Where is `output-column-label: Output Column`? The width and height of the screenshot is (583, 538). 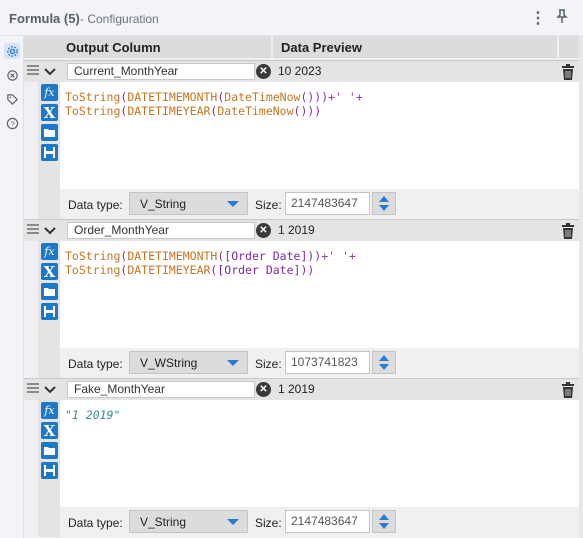
output-column-label: Output Column is located at coordinates (113, 47).